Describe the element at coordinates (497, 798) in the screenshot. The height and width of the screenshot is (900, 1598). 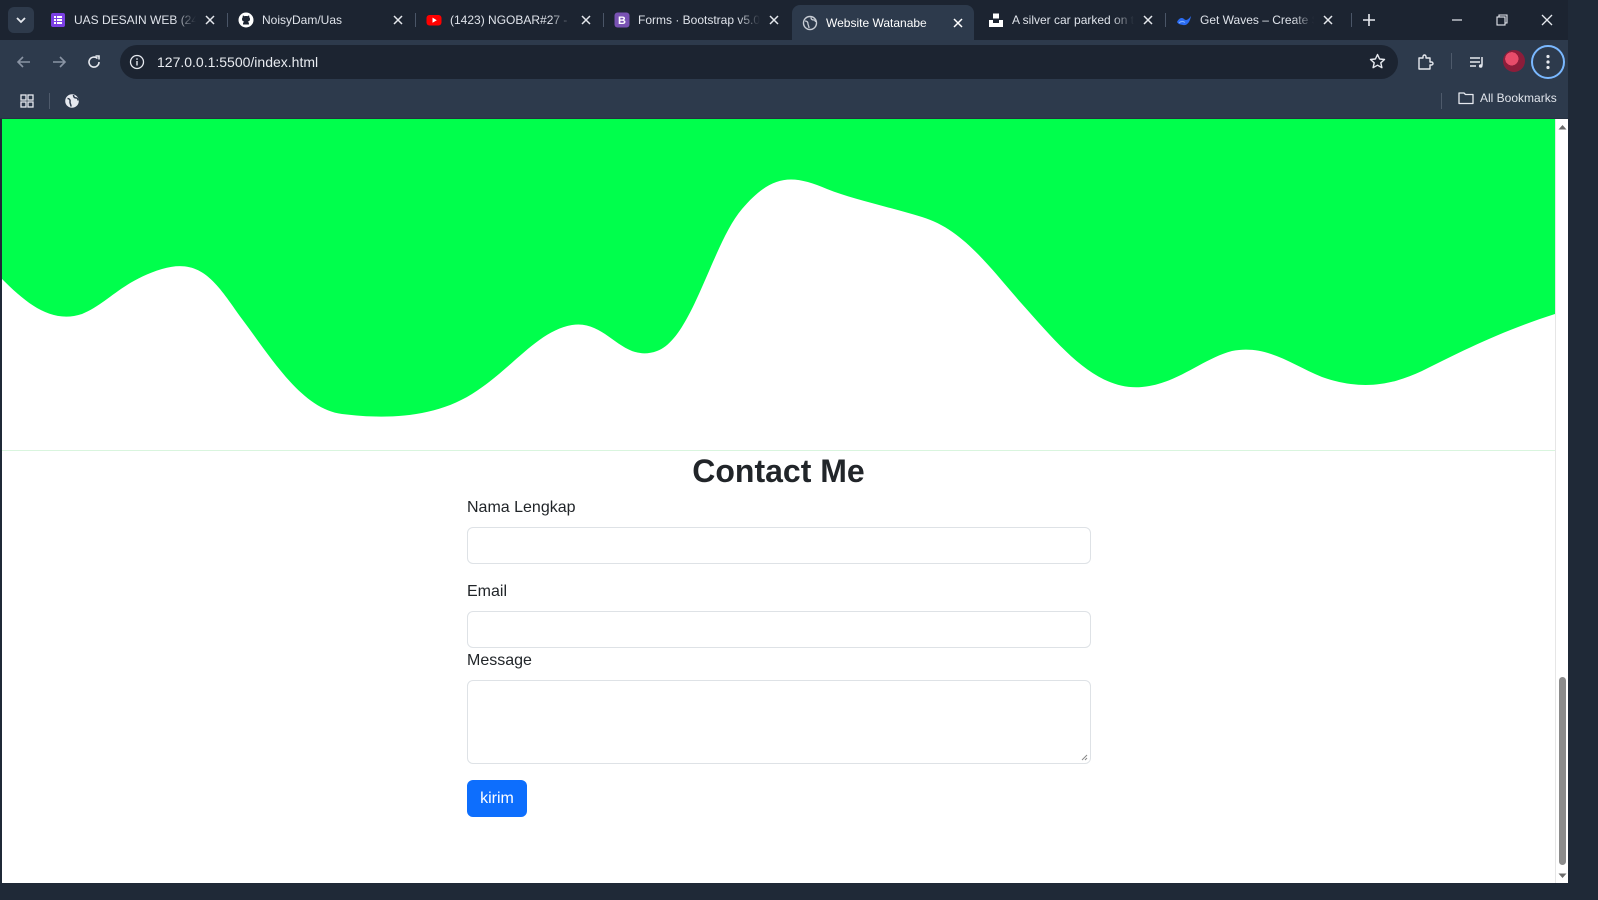
I see `submit-button: kirim` at that location.